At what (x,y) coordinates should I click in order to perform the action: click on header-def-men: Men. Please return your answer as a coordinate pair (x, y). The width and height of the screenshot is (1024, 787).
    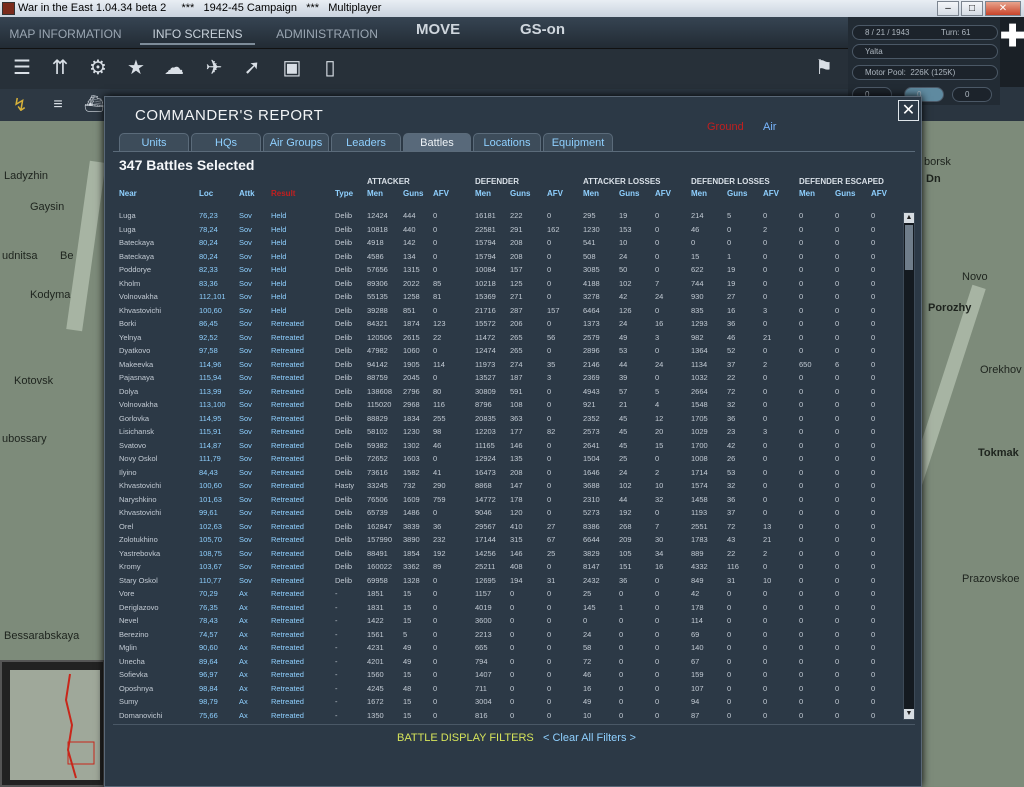
    Looking at the image, I should click on (483, 193).